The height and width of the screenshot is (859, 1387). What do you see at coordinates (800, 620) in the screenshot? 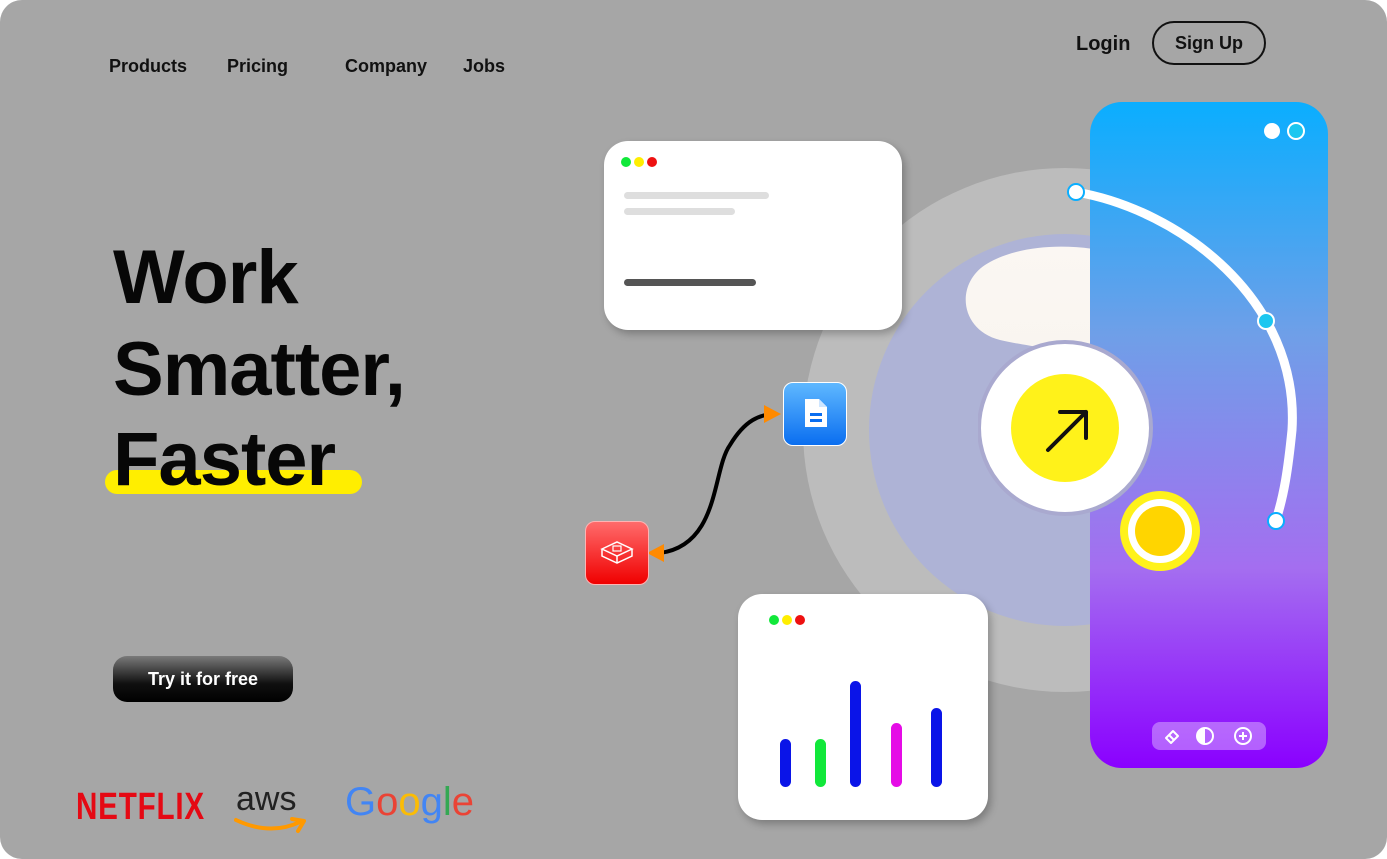
I see `window-dot-red` at bounding box center [800, 620].